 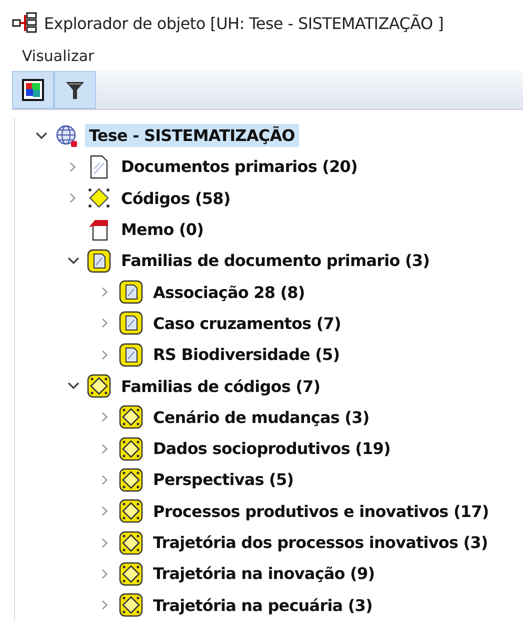 I want to click on tree-item: Memo (0), so click(x=162, y=230).